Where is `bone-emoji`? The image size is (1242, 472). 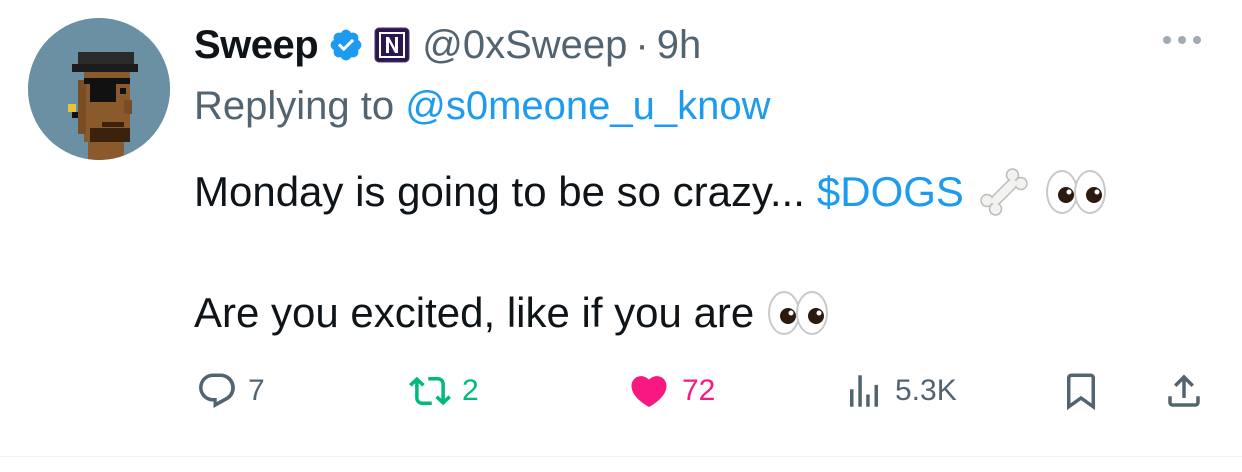
bone-emoji is located at coordinates (1004, 192).